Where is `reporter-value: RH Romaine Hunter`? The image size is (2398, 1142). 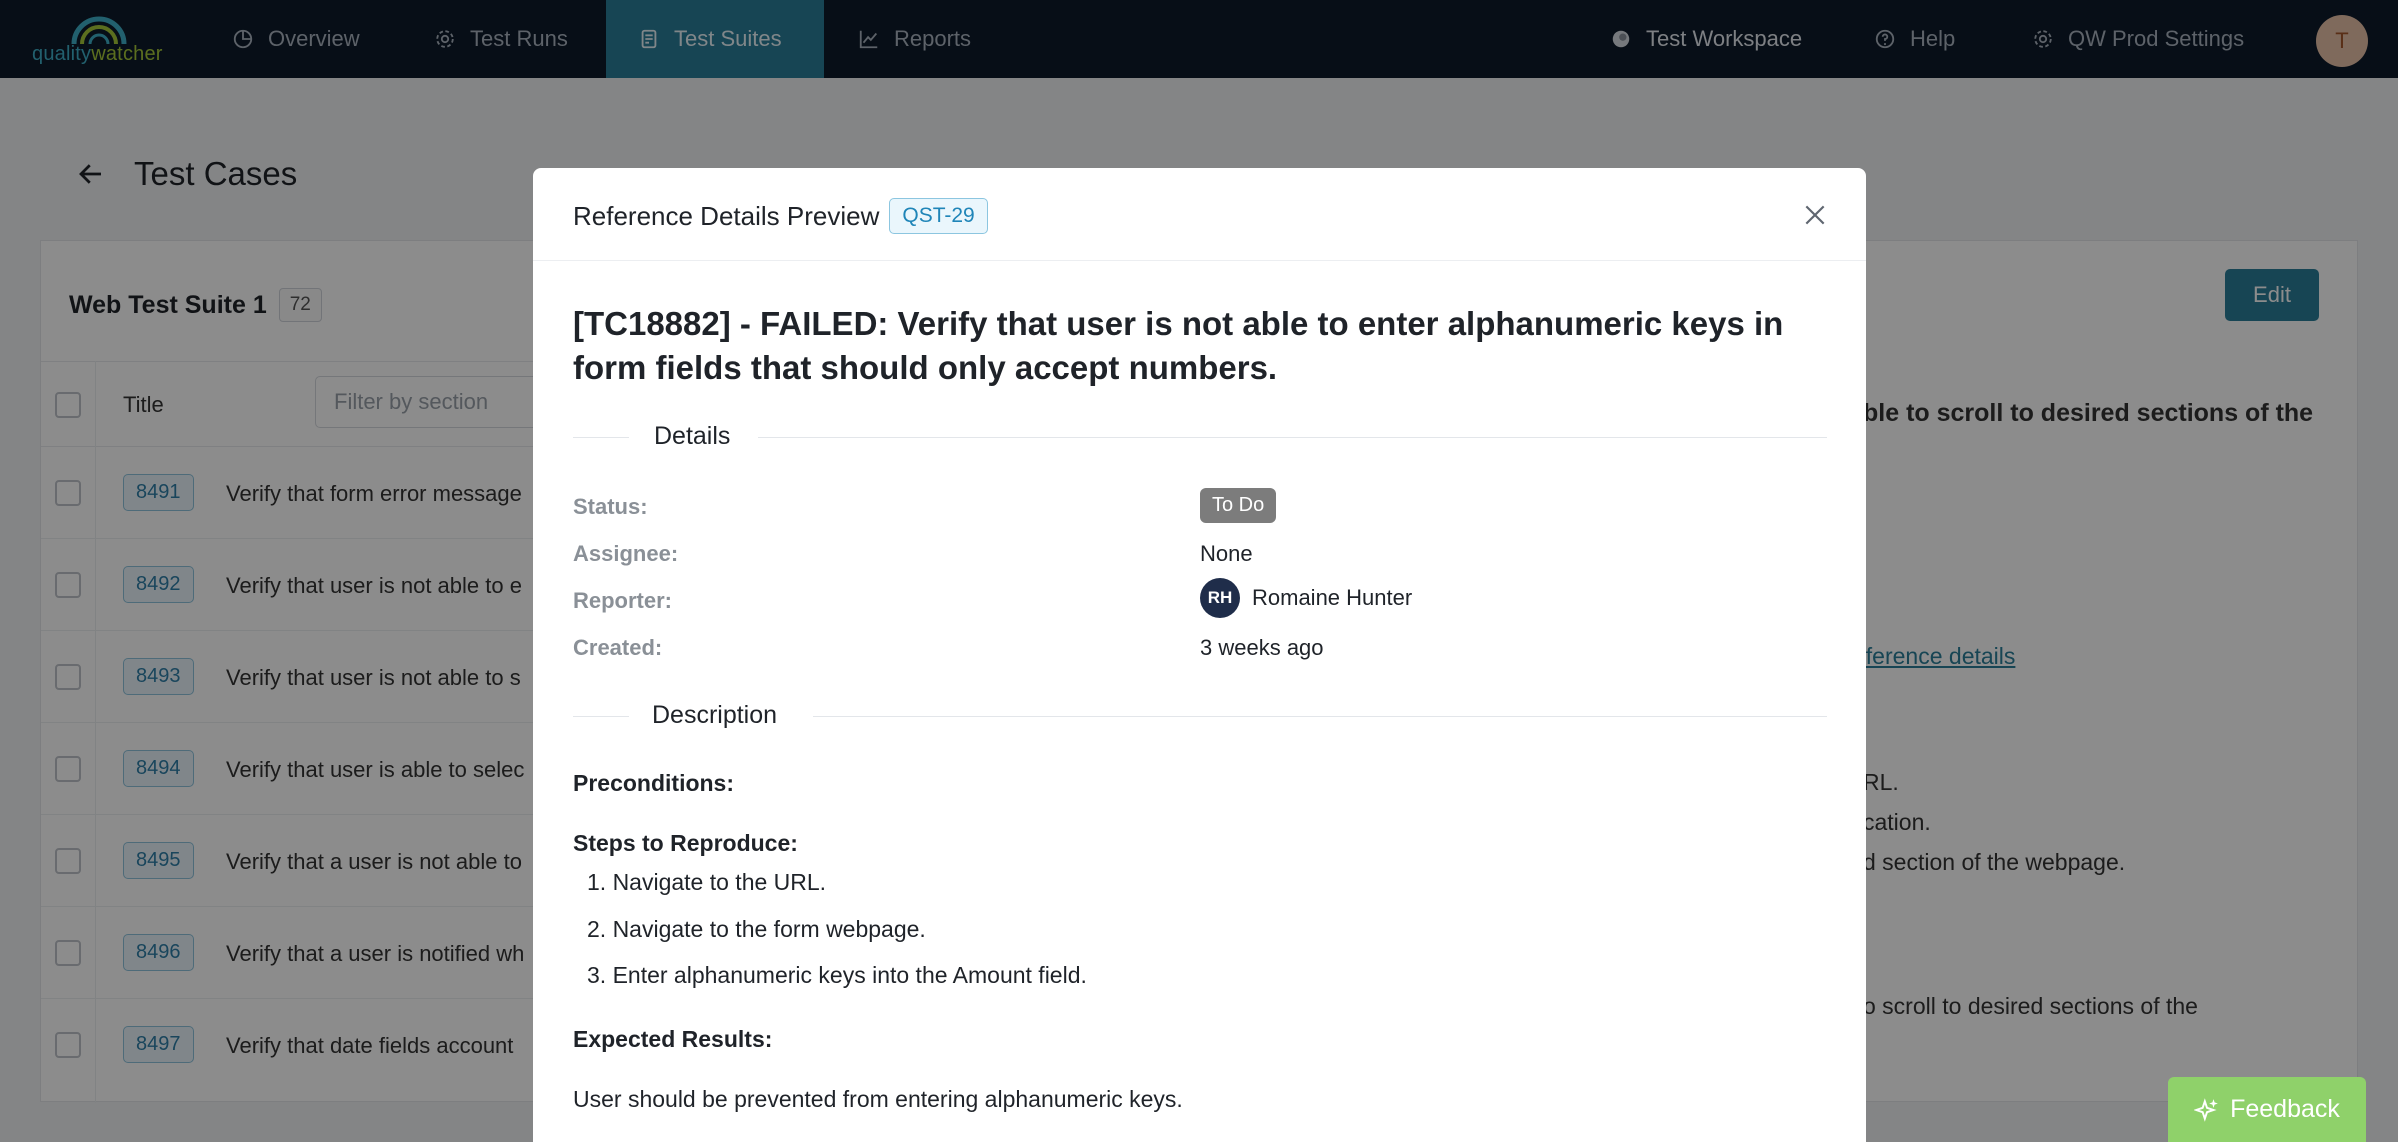 reporter-value: RH Romaine Hunter is located at coordinates (1306, 598).